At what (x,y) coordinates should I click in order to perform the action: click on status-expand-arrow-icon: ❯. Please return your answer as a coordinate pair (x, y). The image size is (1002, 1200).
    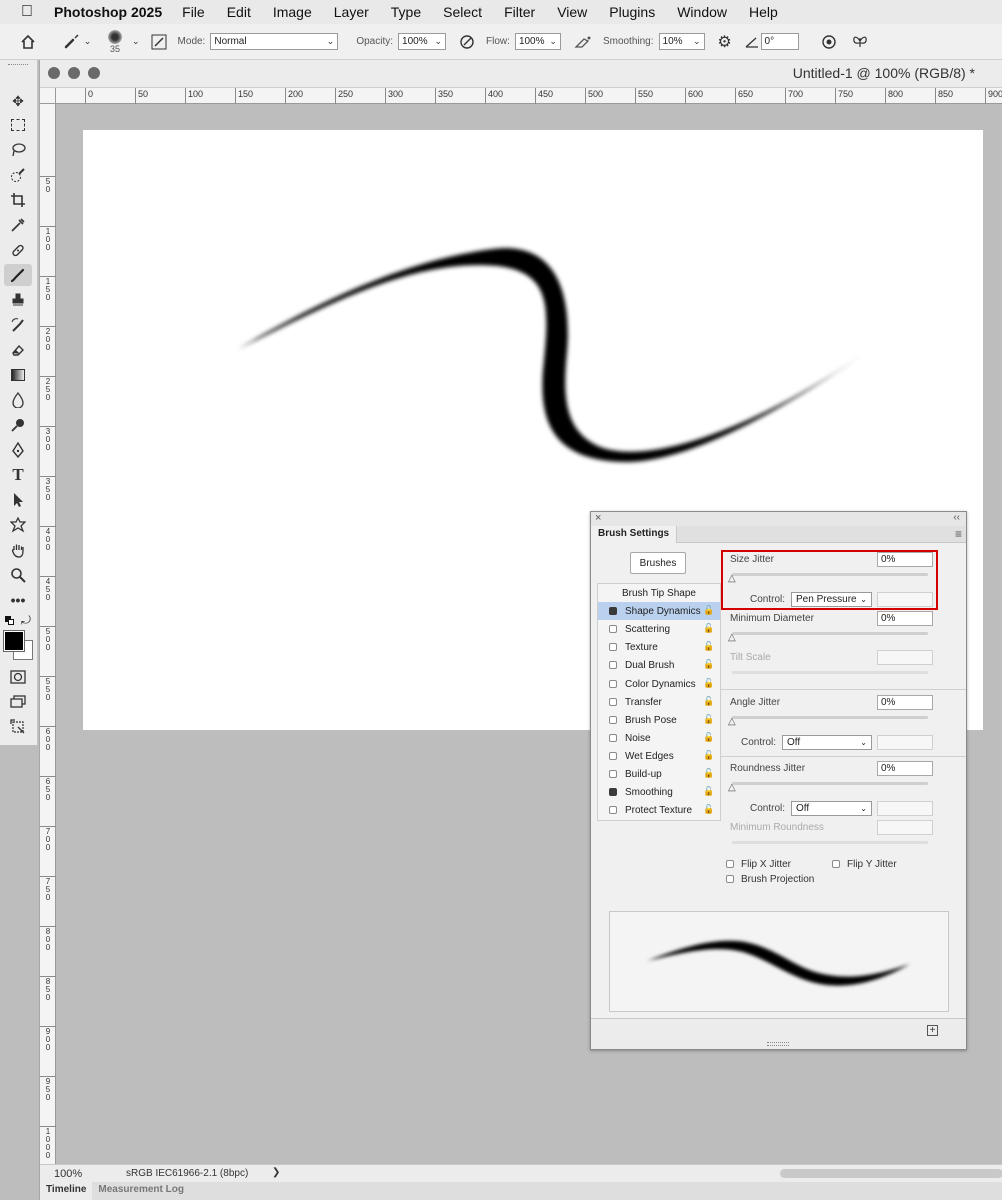
    Looking at the image, I should click on (276, 1172).